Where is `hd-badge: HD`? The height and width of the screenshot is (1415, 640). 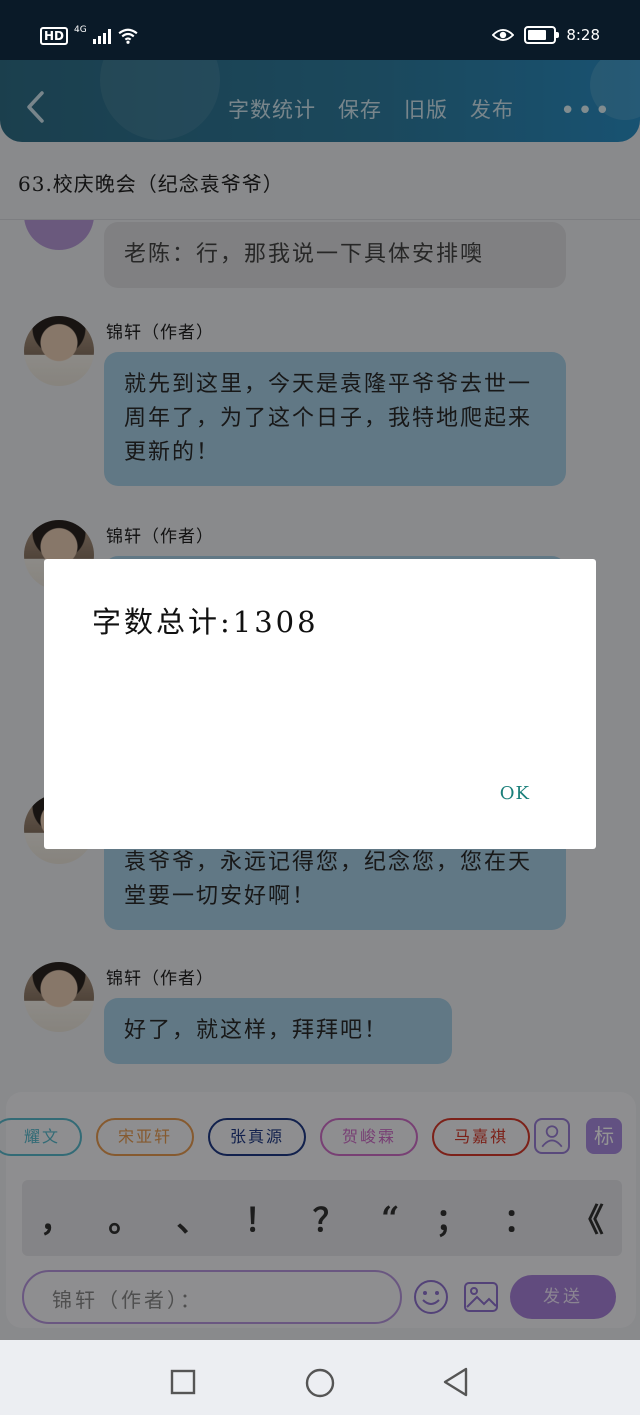
hd-badge: HD is located at coordinates (54, 36).